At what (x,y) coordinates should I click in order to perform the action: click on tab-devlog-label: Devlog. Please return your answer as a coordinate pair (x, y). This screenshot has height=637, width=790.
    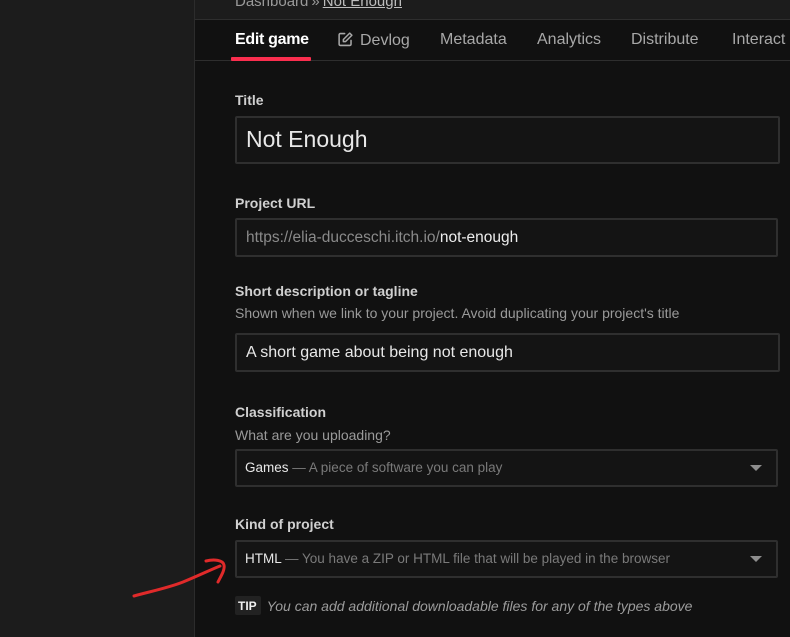
    Looking at the image, I should click on (385, 40).